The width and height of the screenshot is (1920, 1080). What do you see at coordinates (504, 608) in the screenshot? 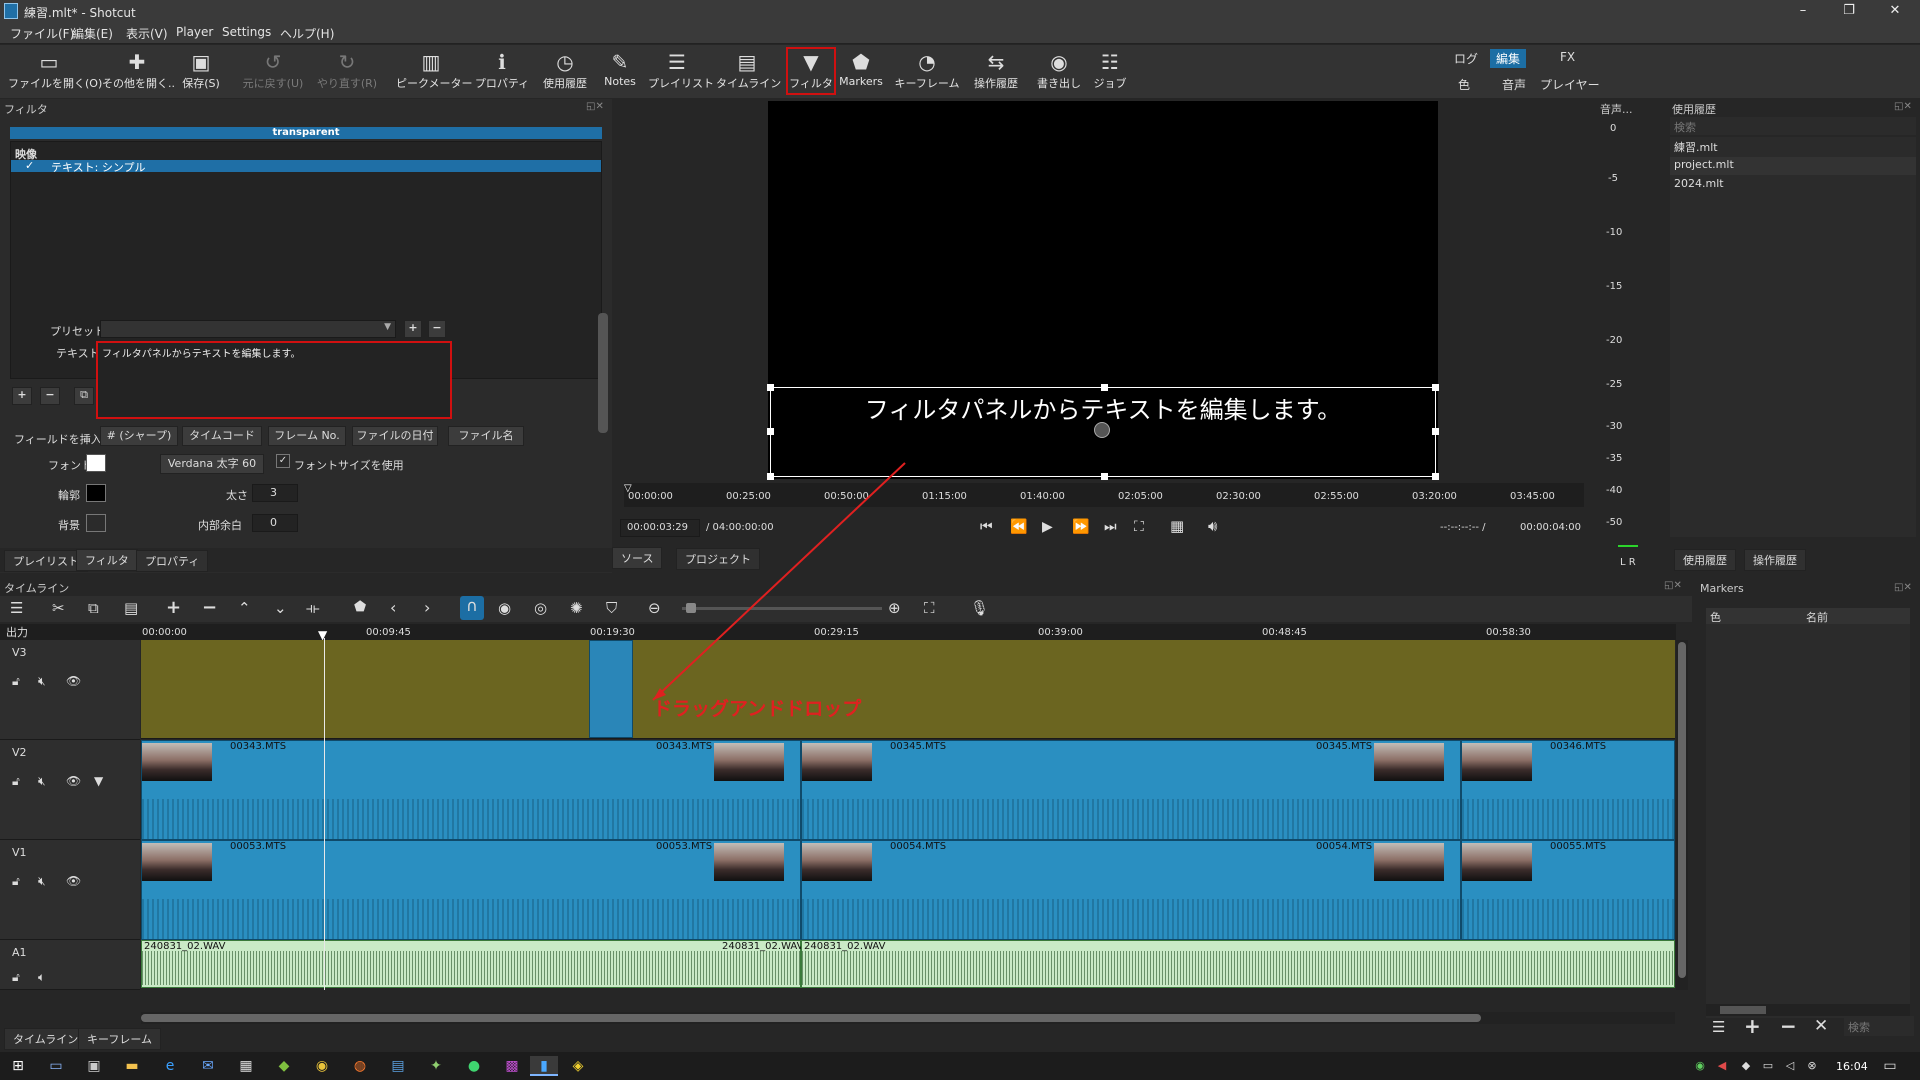
I see `scrub-drag-icon: ◉` at bounding box center [504, 608].